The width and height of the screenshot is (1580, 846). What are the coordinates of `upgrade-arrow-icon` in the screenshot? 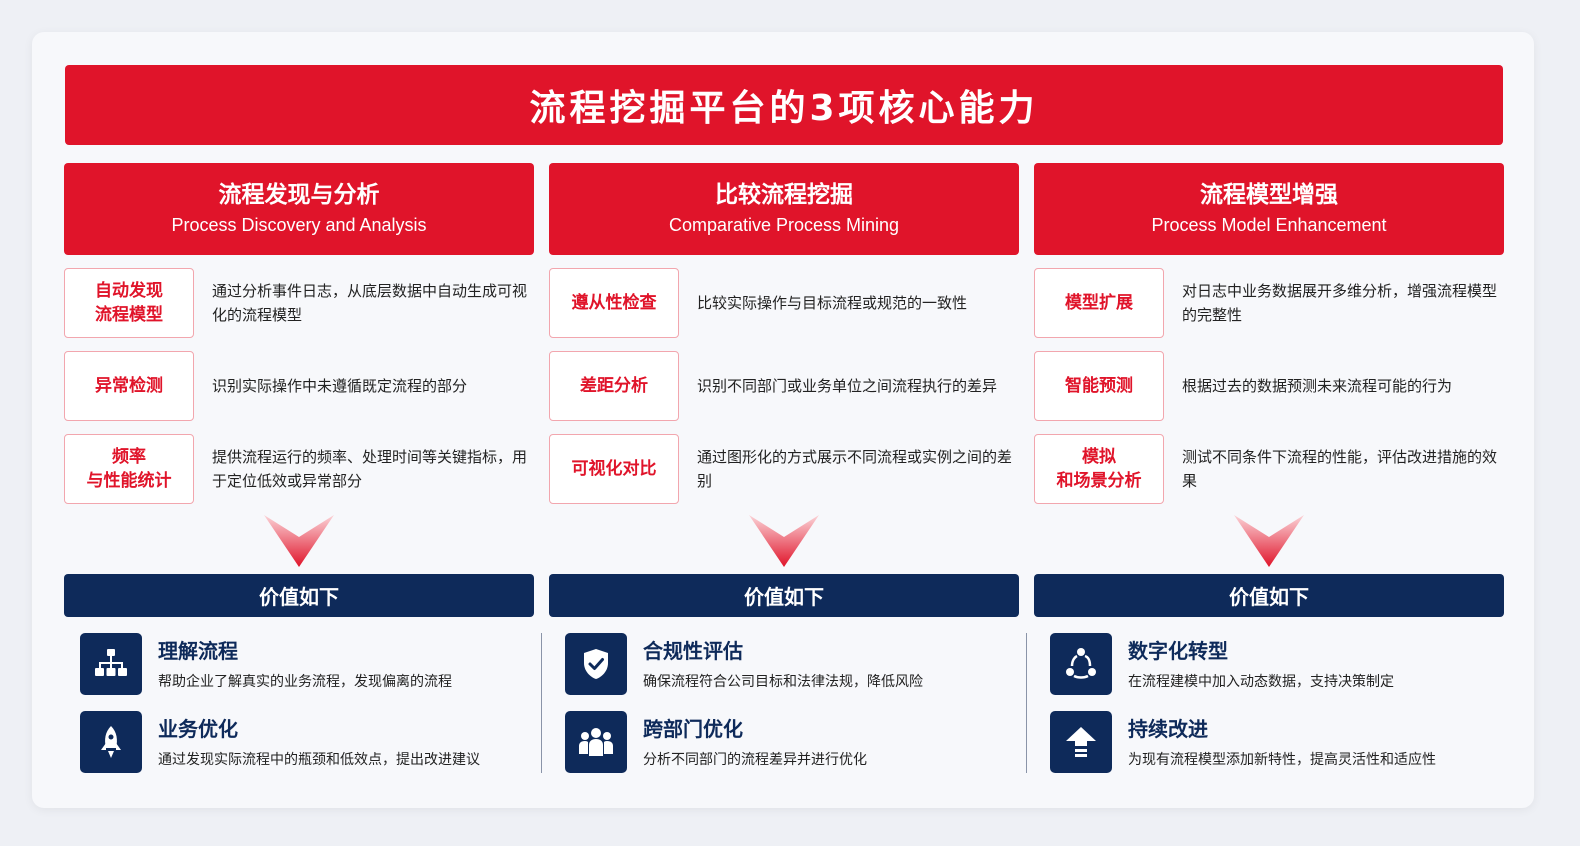 It's located at (1081, 742).